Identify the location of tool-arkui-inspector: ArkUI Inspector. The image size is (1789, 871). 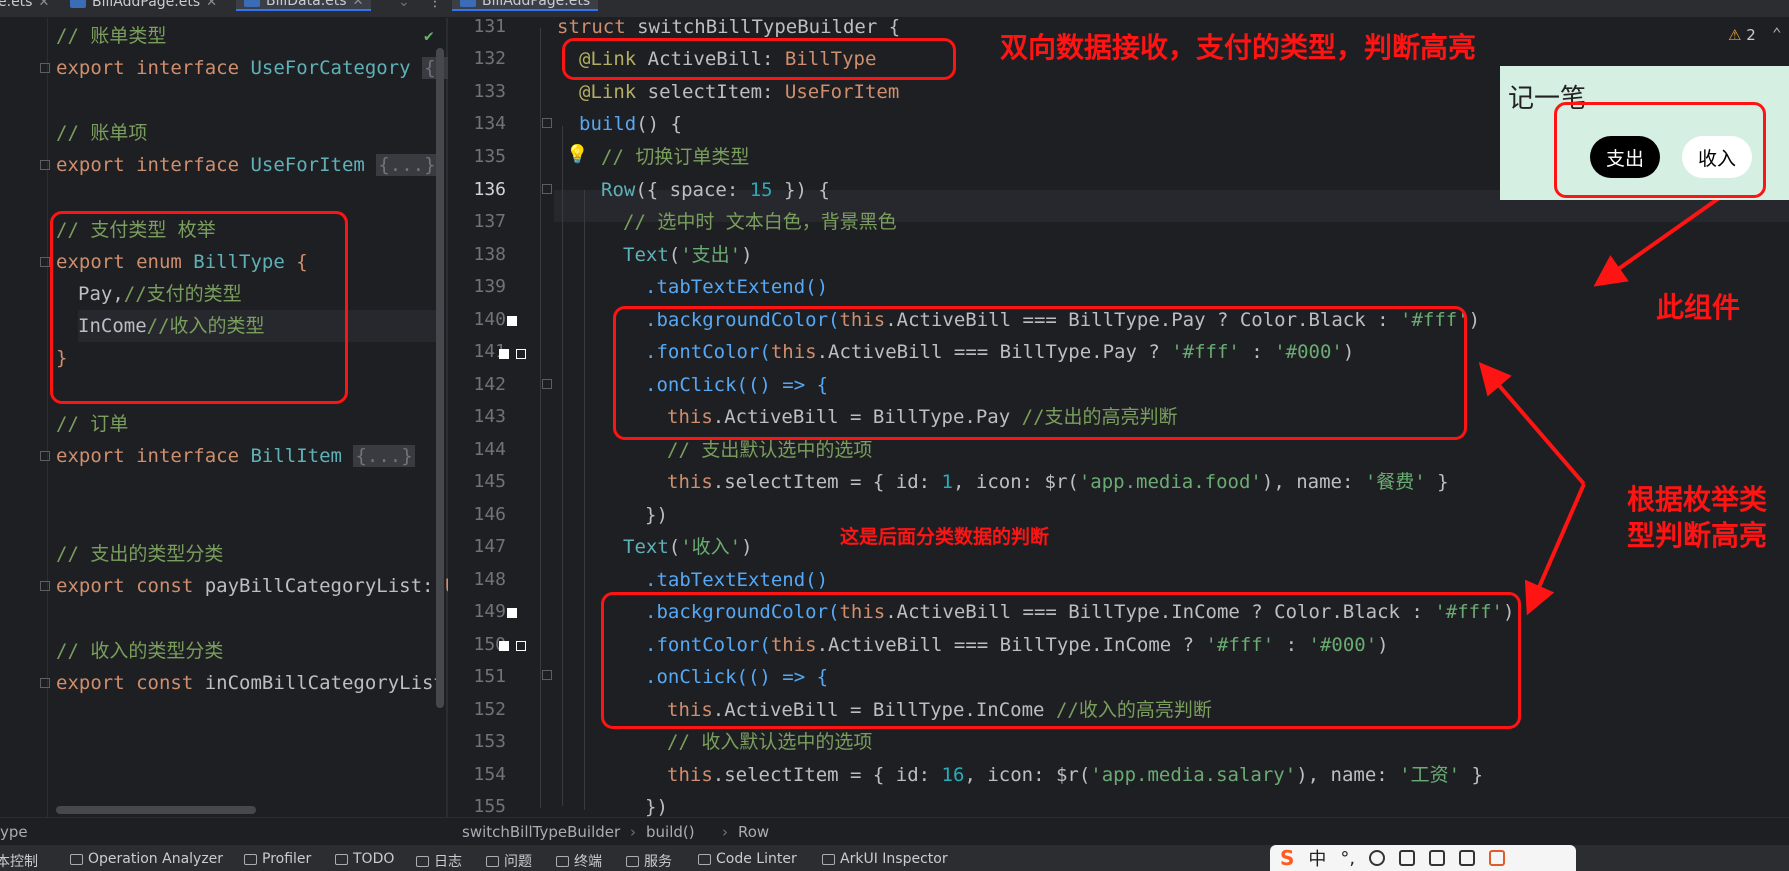
(885, 859).